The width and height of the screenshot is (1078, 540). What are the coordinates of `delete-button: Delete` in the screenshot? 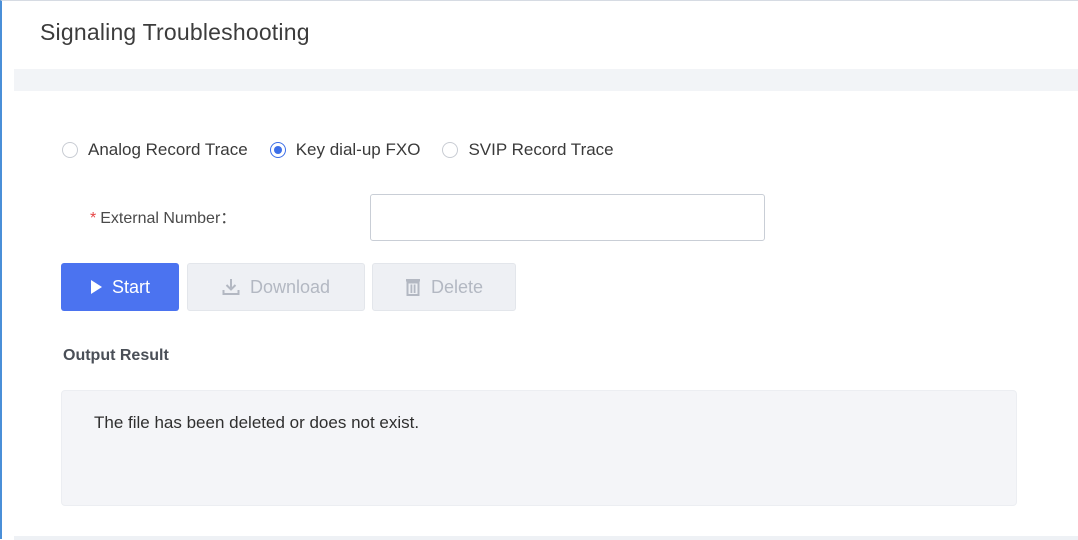 It's located at (444, 287).